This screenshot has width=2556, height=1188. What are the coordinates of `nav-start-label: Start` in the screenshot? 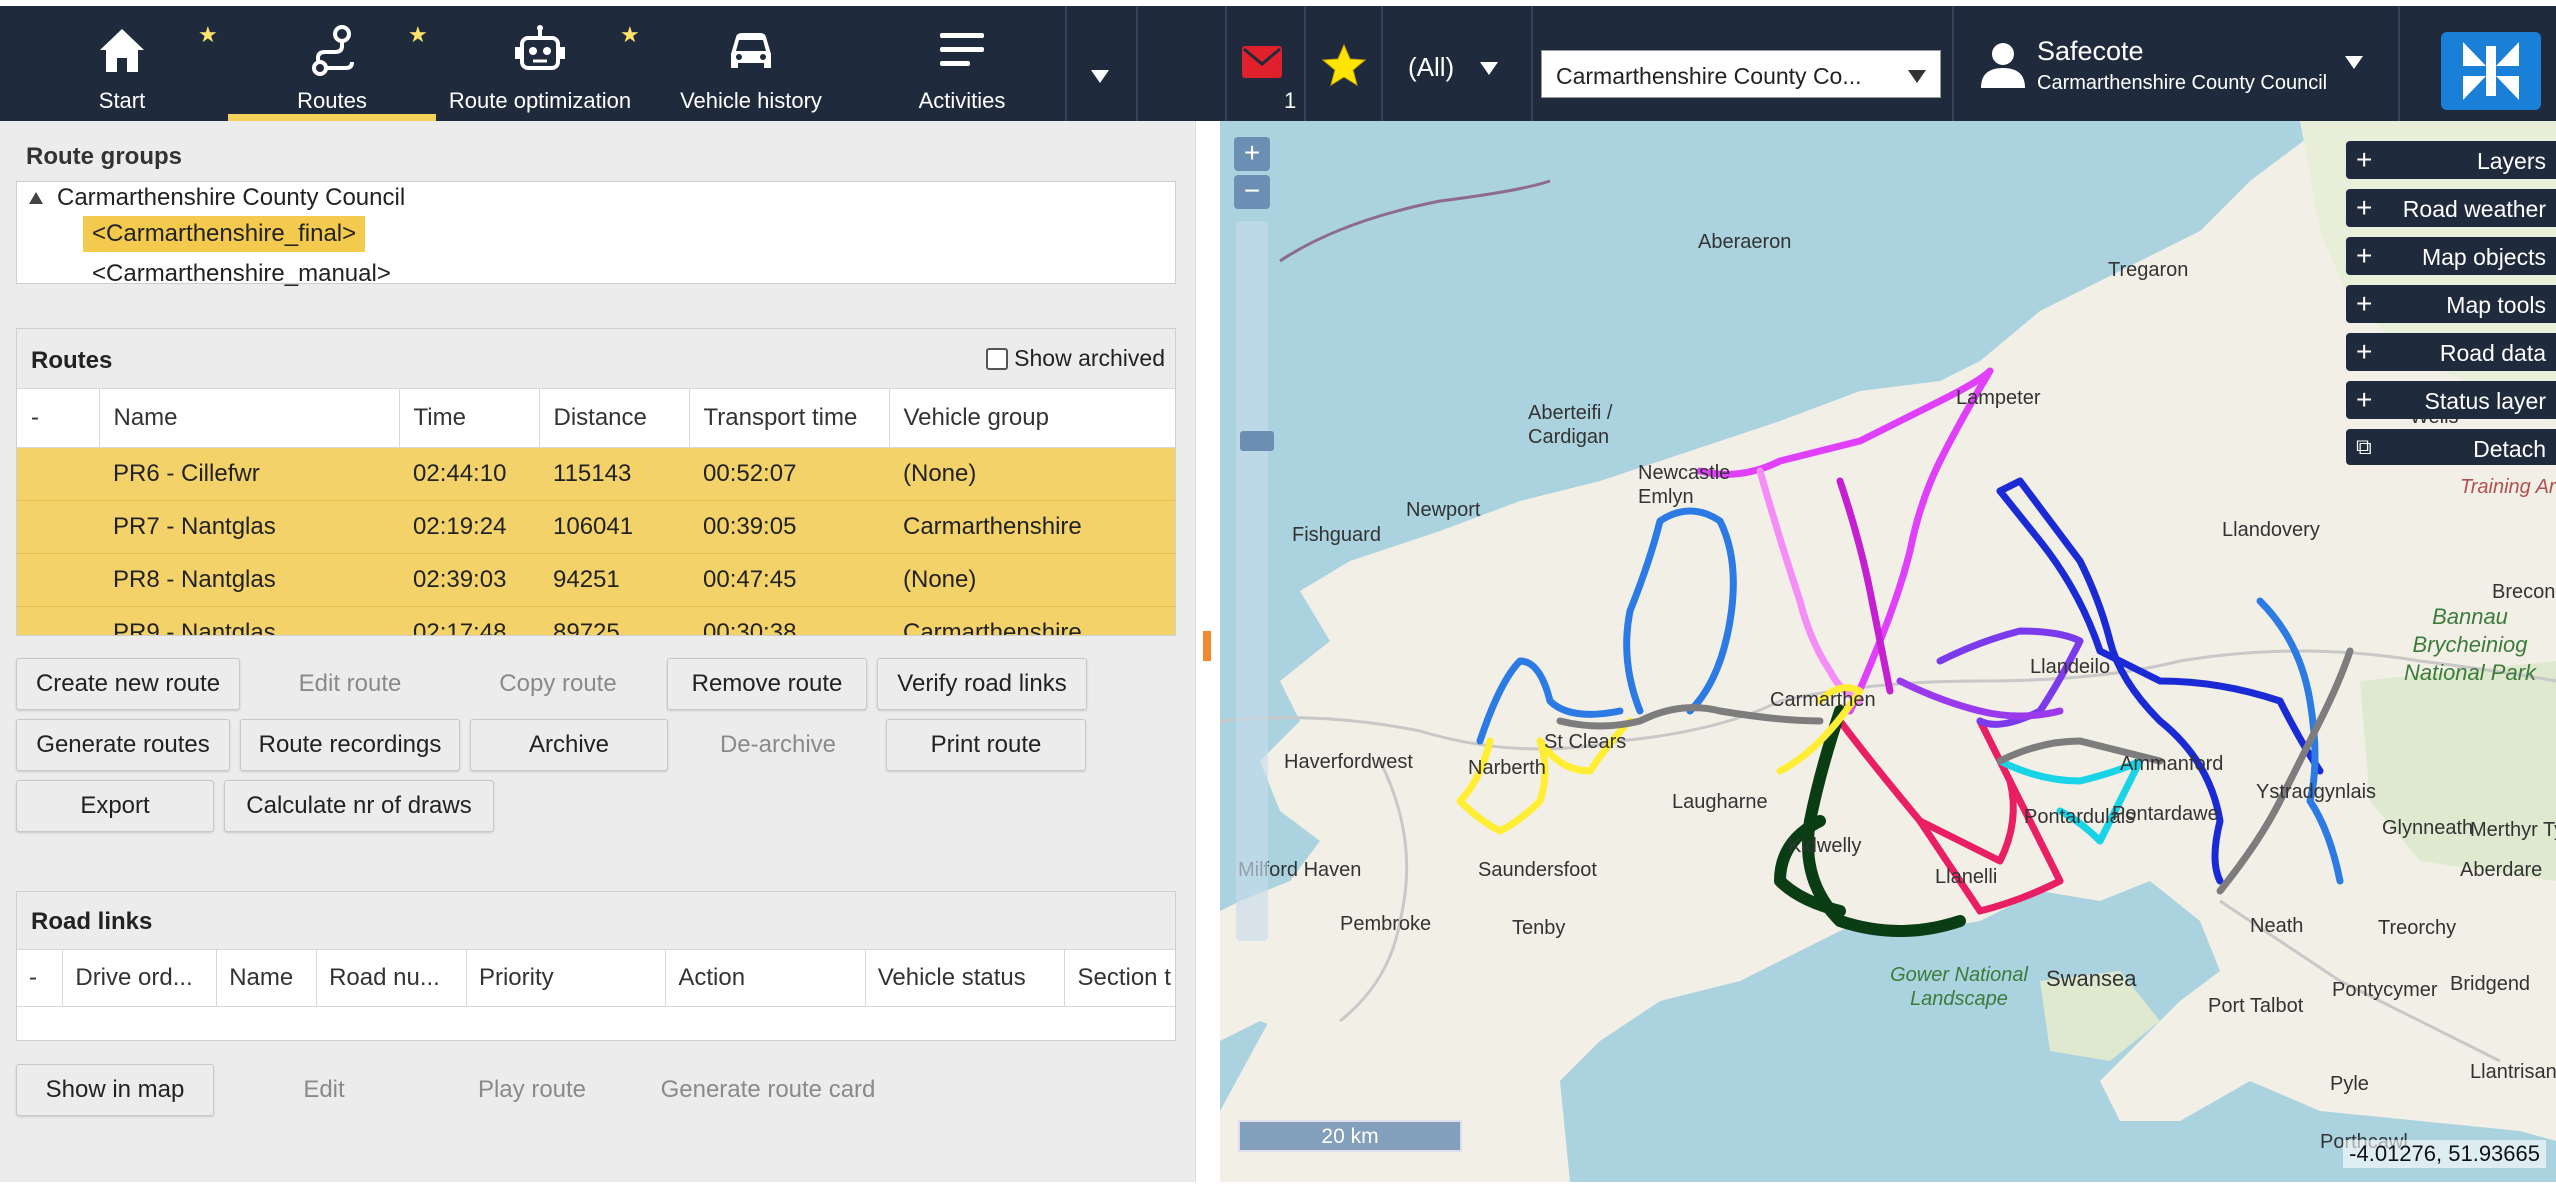 It's located at (122, 100).